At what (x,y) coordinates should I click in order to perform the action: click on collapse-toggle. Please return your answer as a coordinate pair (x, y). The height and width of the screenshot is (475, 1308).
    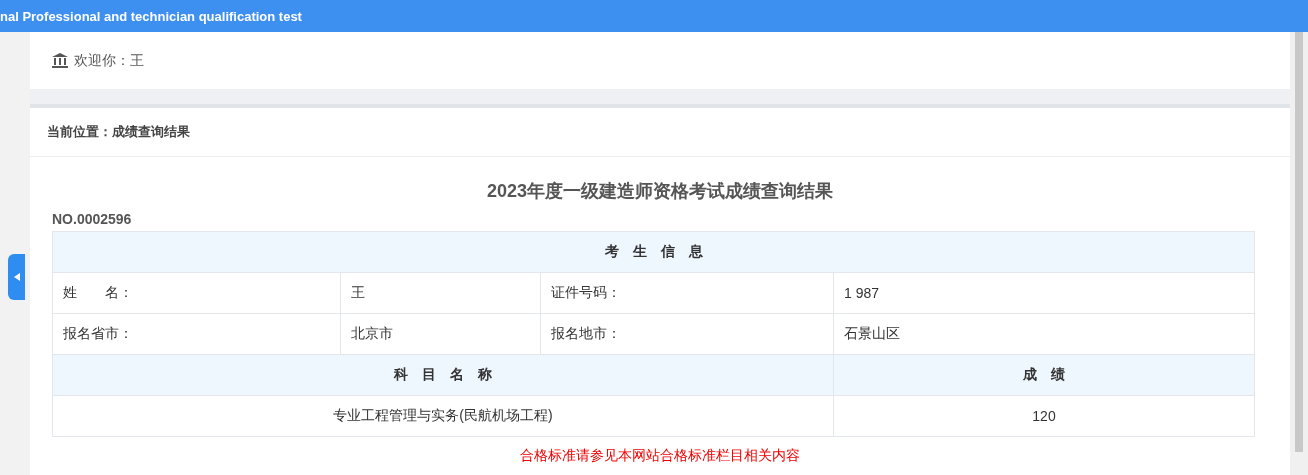
    Looking at the image, I should click on (16, 277).